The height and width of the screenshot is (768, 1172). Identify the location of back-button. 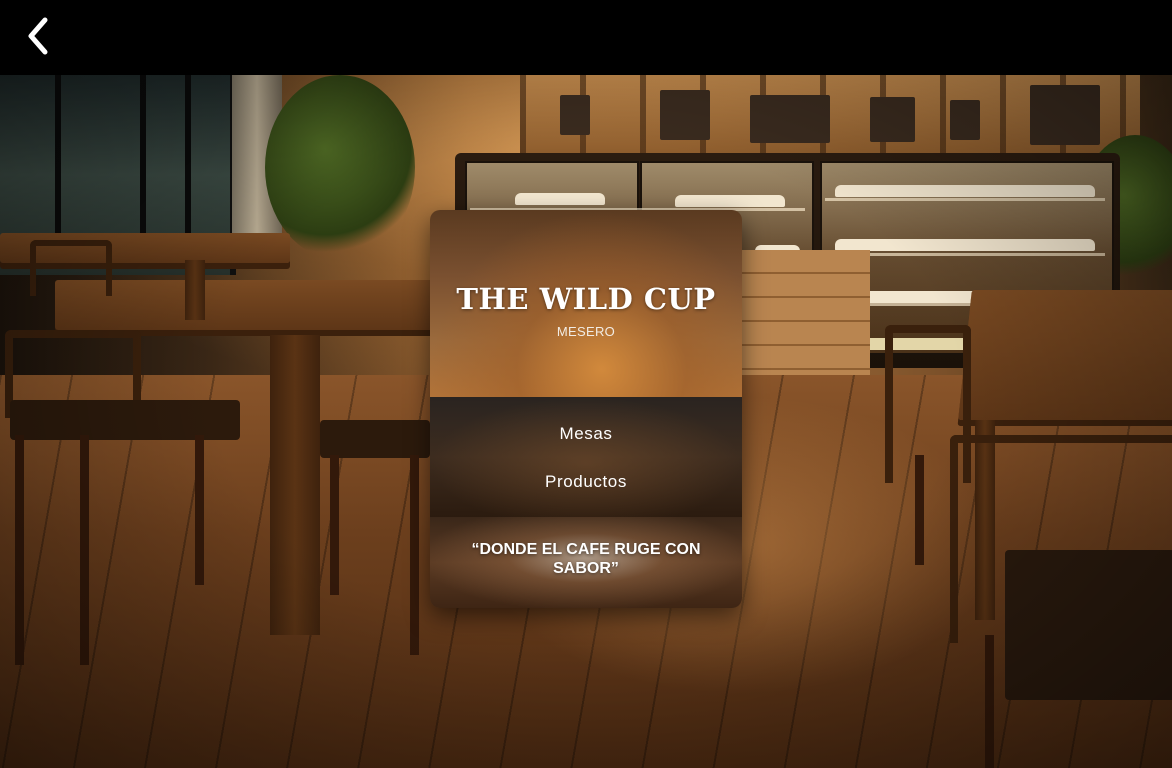
(38, 36).